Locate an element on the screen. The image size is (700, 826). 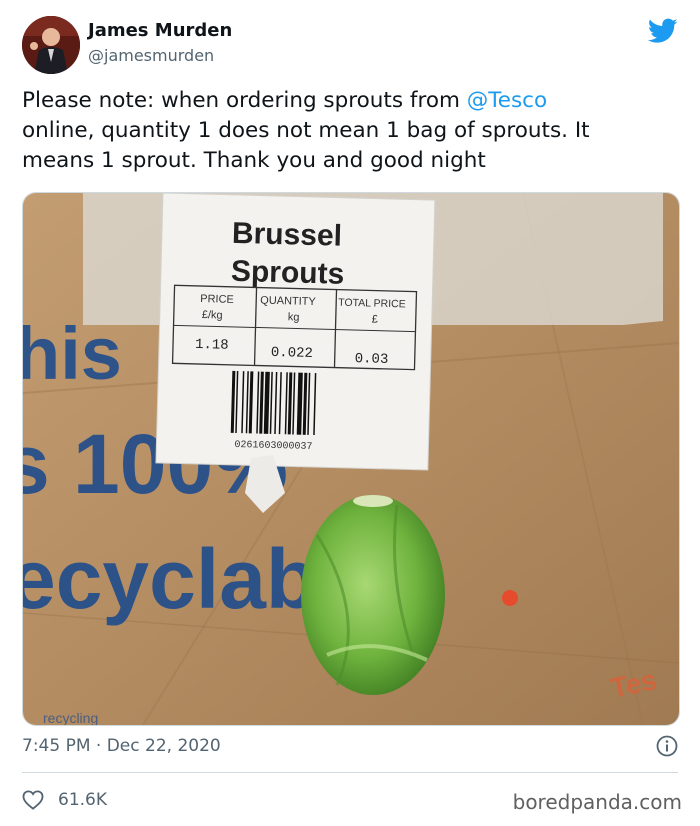
tweet-text-line: means 1 sprout. Thank you and good night is located at coordinates (254, 160).